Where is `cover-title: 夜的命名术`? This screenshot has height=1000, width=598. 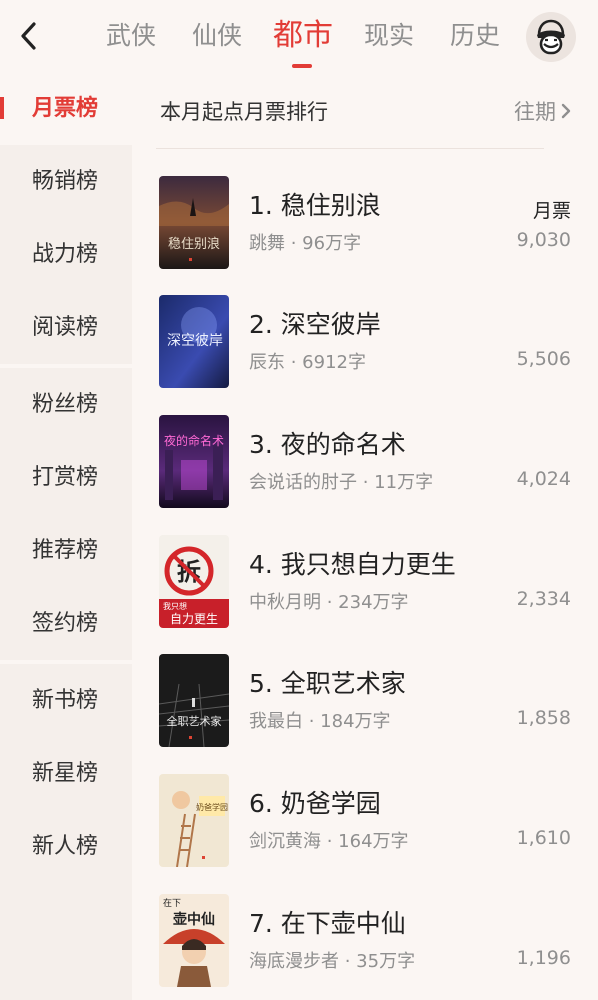
cover-title: 夜的命名术 is located at coordinates (194, 440).